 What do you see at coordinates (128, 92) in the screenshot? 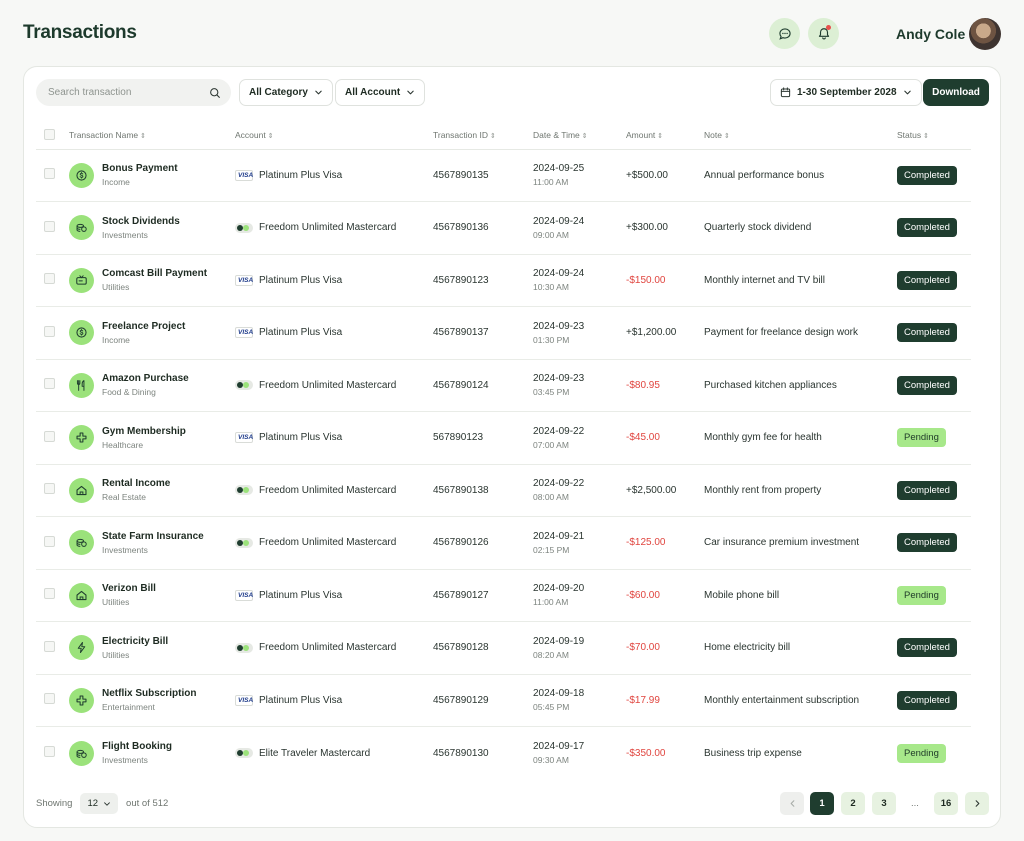
I see `search-input` at bounding box center [128, 92].